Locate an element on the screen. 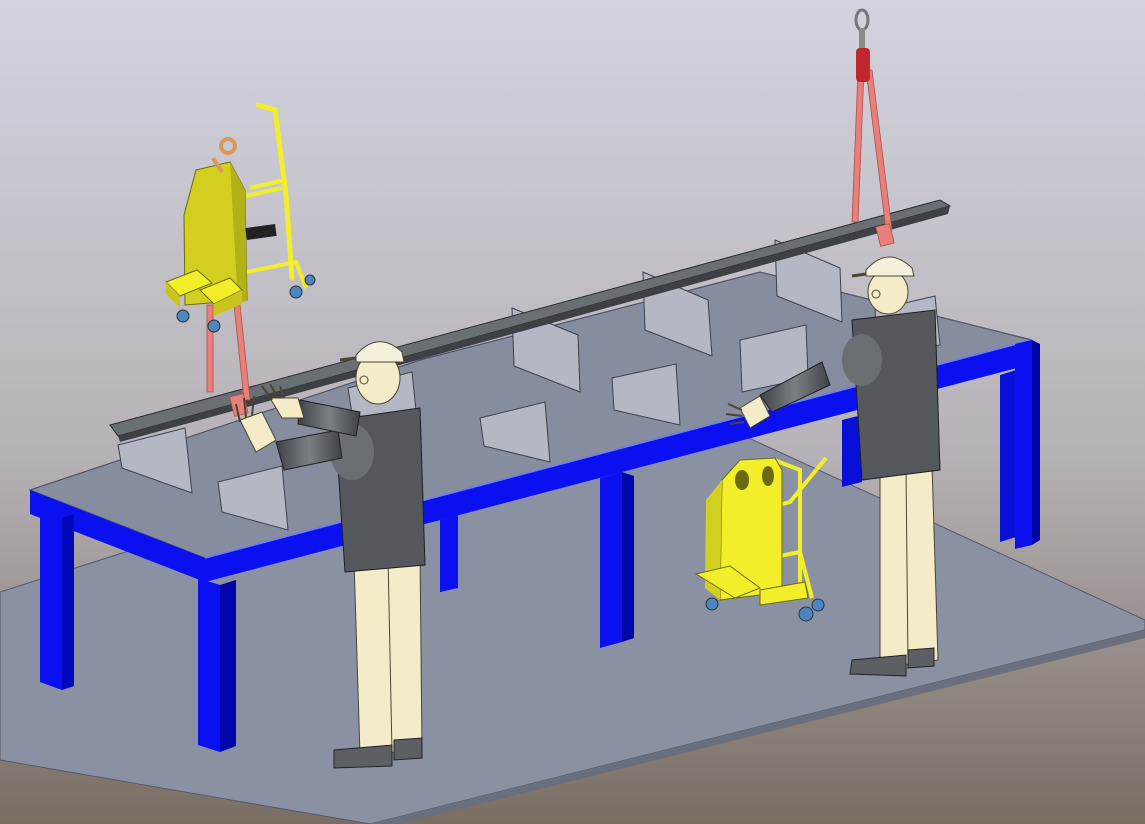 The image size is (1145, 824). table-leg-front-mid1 is located at coordinates (449, 553).